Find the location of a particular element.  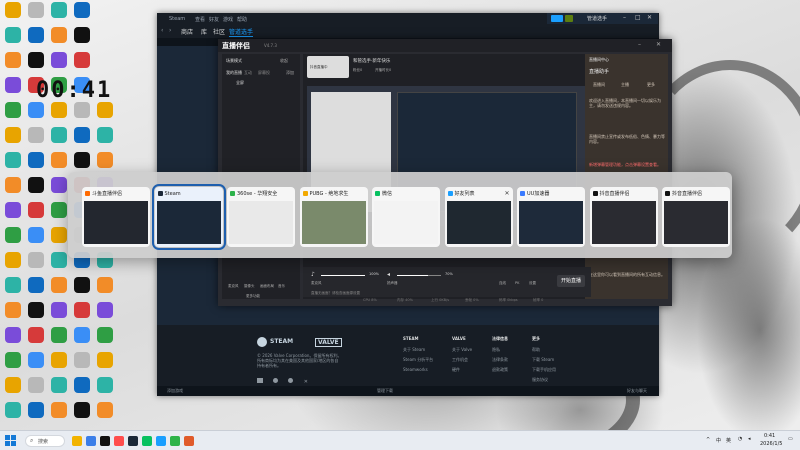

task-card: Steam is located at coordinates (188, 217).